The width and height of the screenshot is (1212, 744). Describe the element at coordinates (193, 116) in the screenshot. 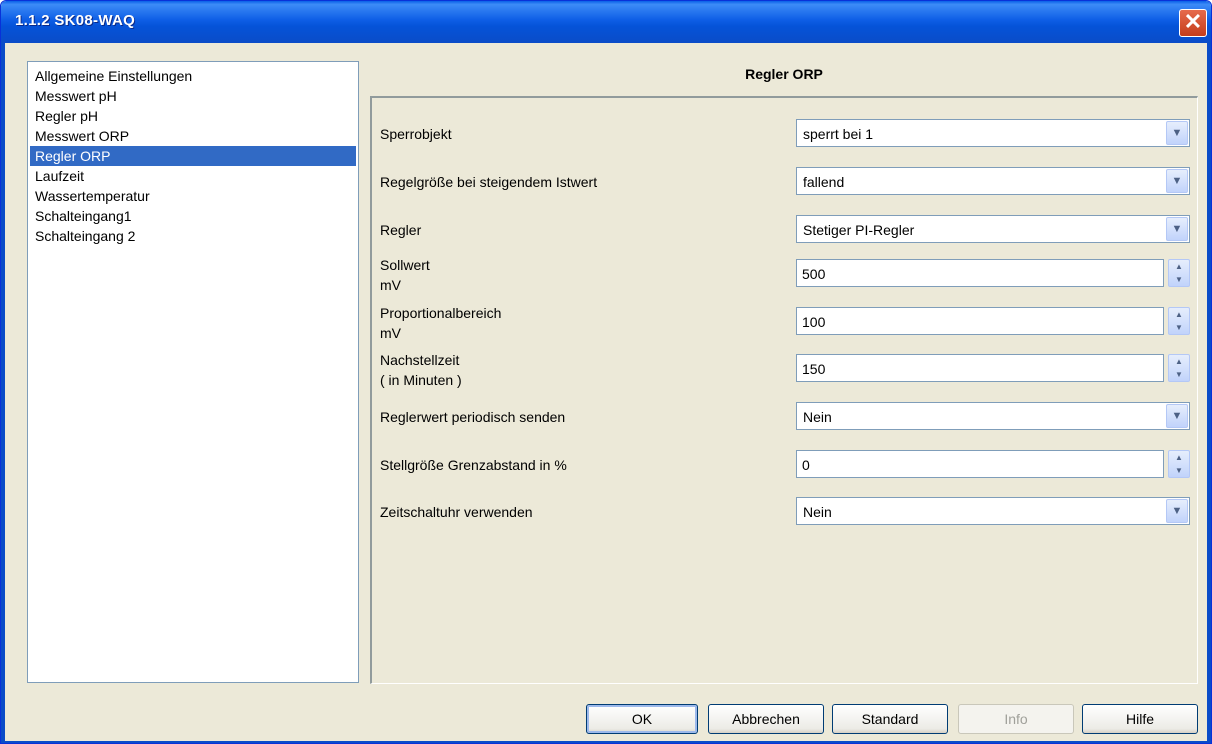

I see `nav-item-regler-ph: Regler pH` at that location.